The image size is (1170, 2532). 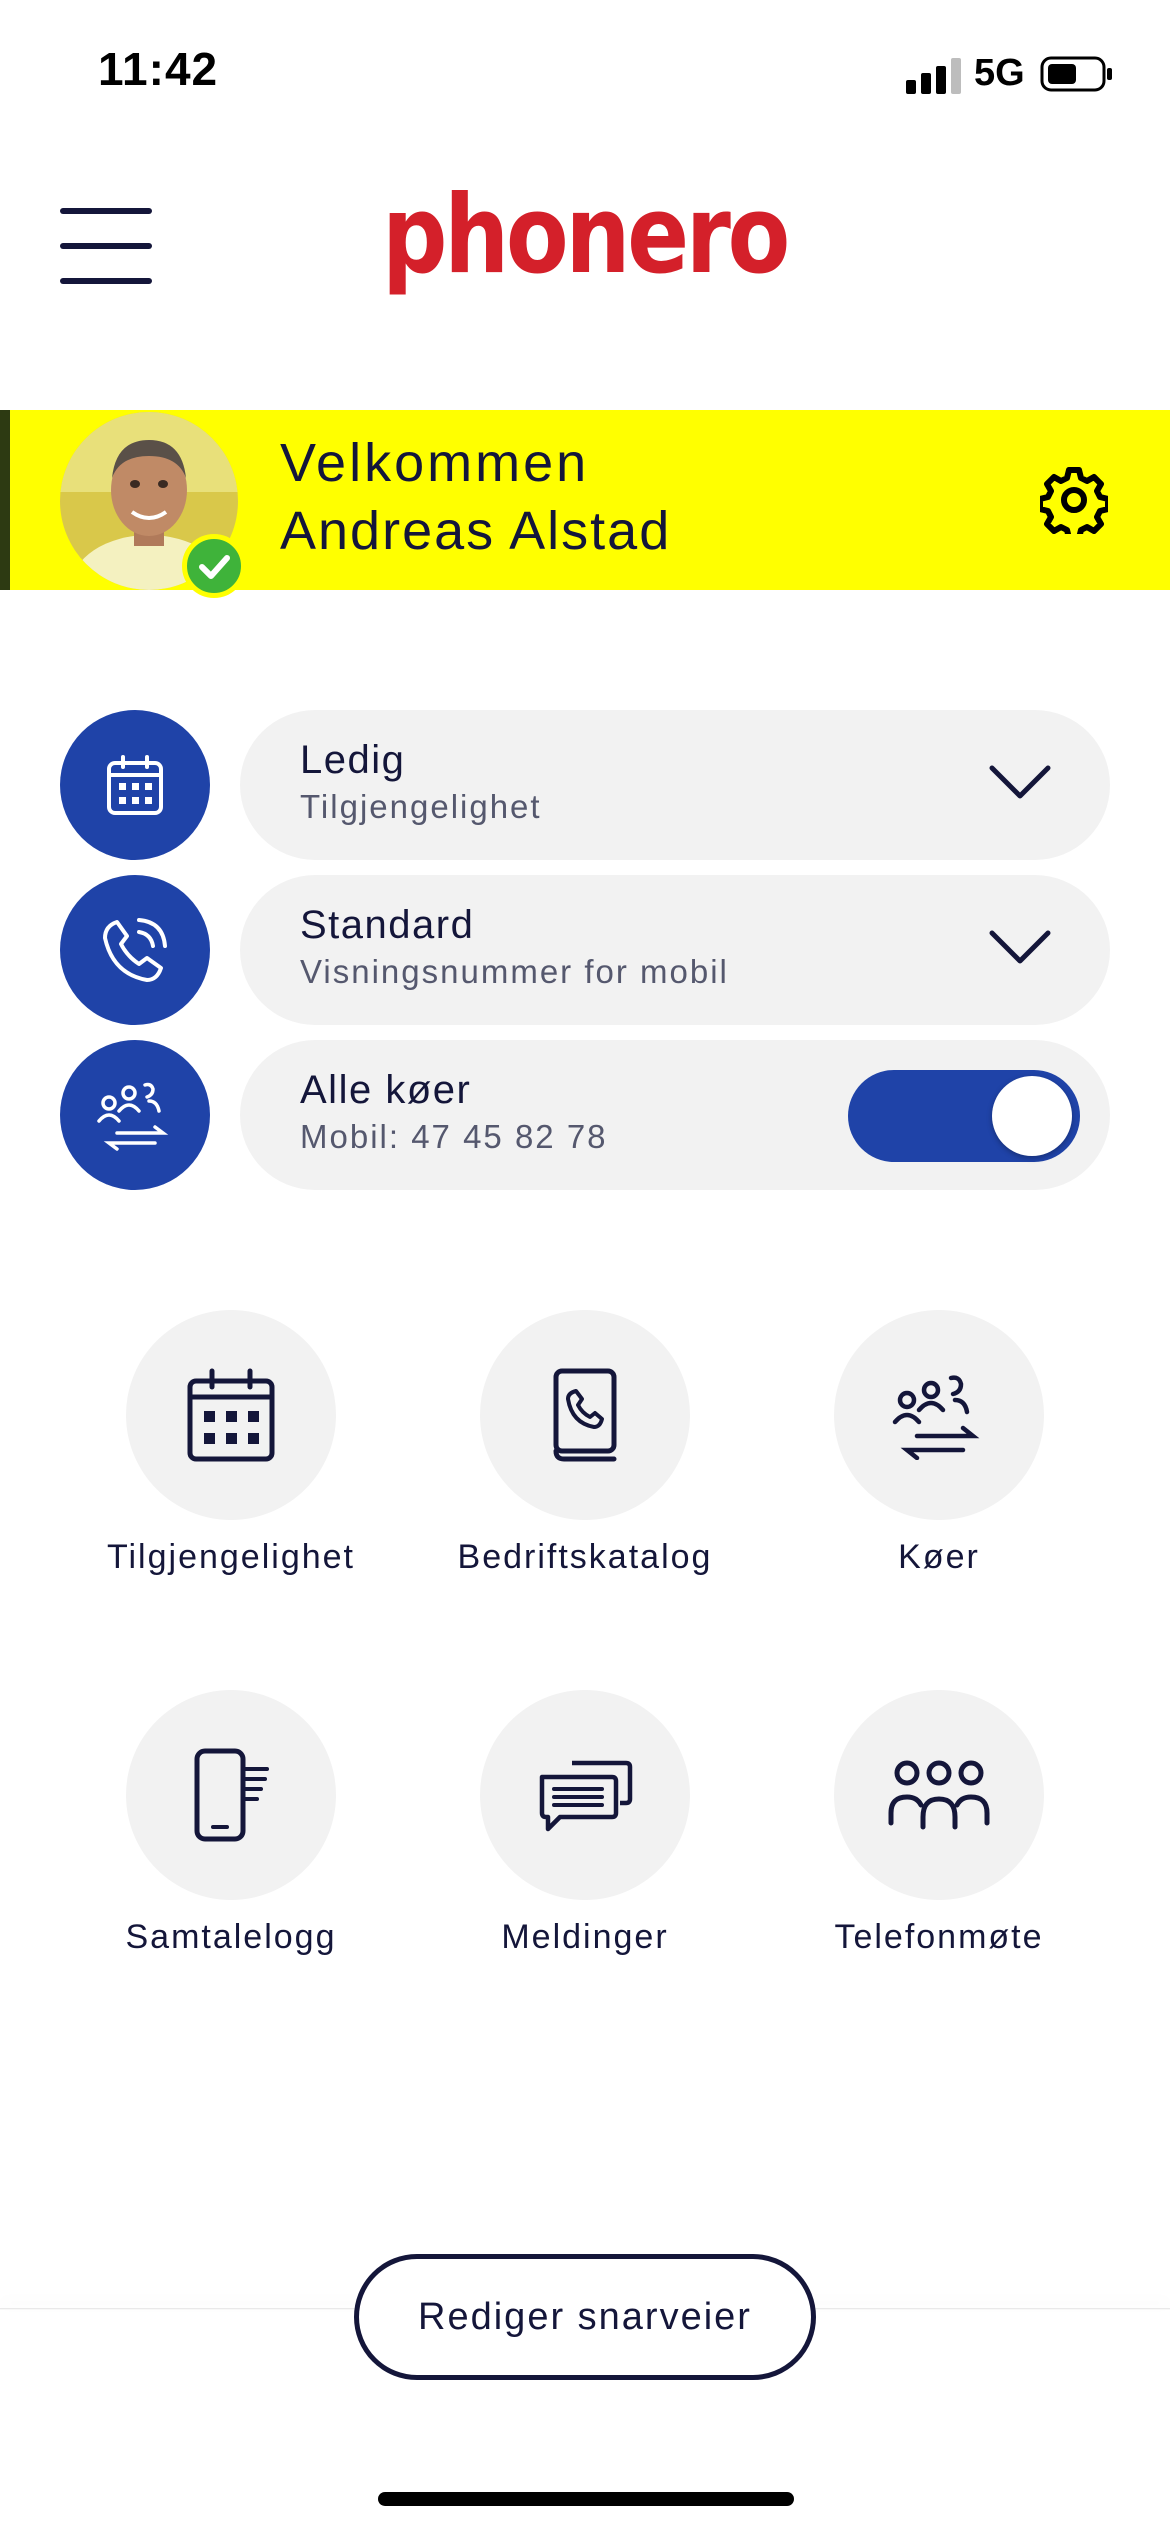 What do you see at coordinates (585, 1937) in the screenshot?
I see `shortcut-label: Meldinger` at bounding box center [585, 1937].